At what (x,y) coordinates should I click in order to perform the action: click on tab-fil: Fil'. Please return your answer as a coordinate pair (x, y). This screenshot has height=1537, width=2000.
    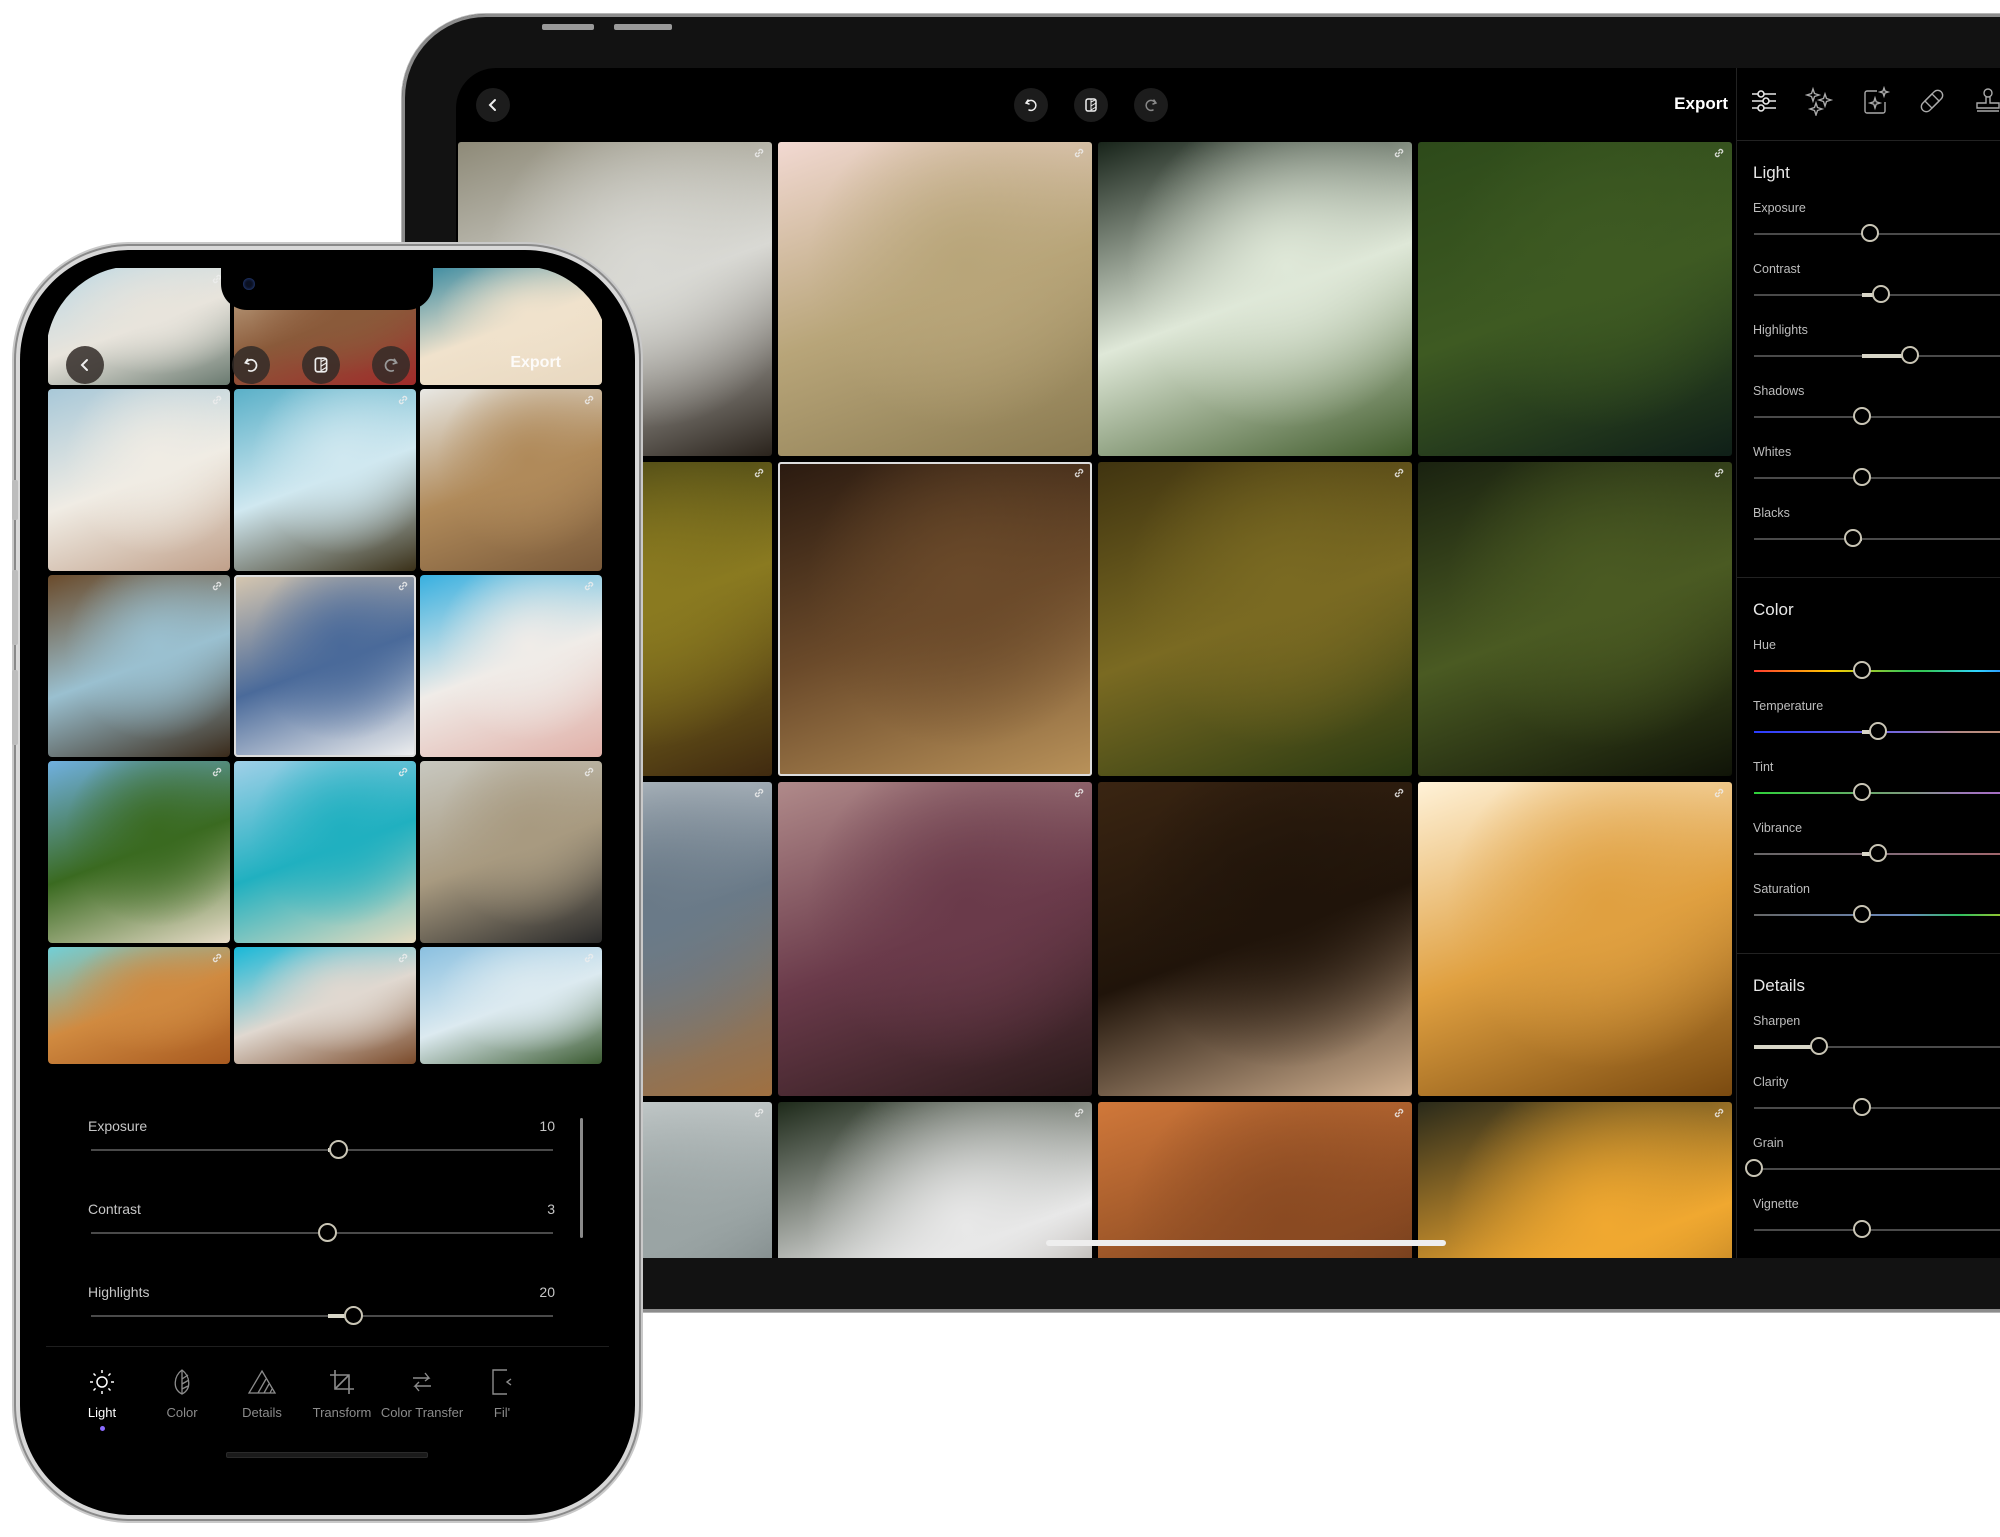
    Looking at the image, I should click on (502, 1393).